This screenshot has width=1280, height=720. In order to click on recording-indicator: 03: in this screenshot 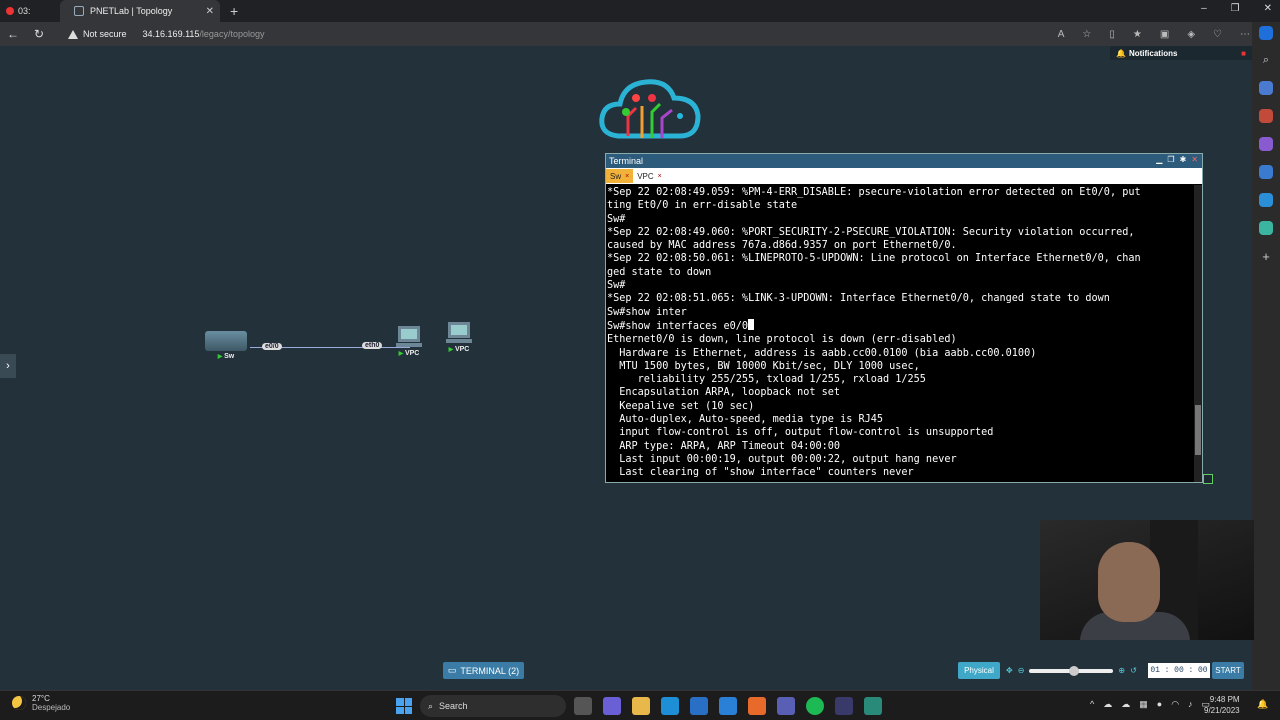, I will do `click(24, 11)`.